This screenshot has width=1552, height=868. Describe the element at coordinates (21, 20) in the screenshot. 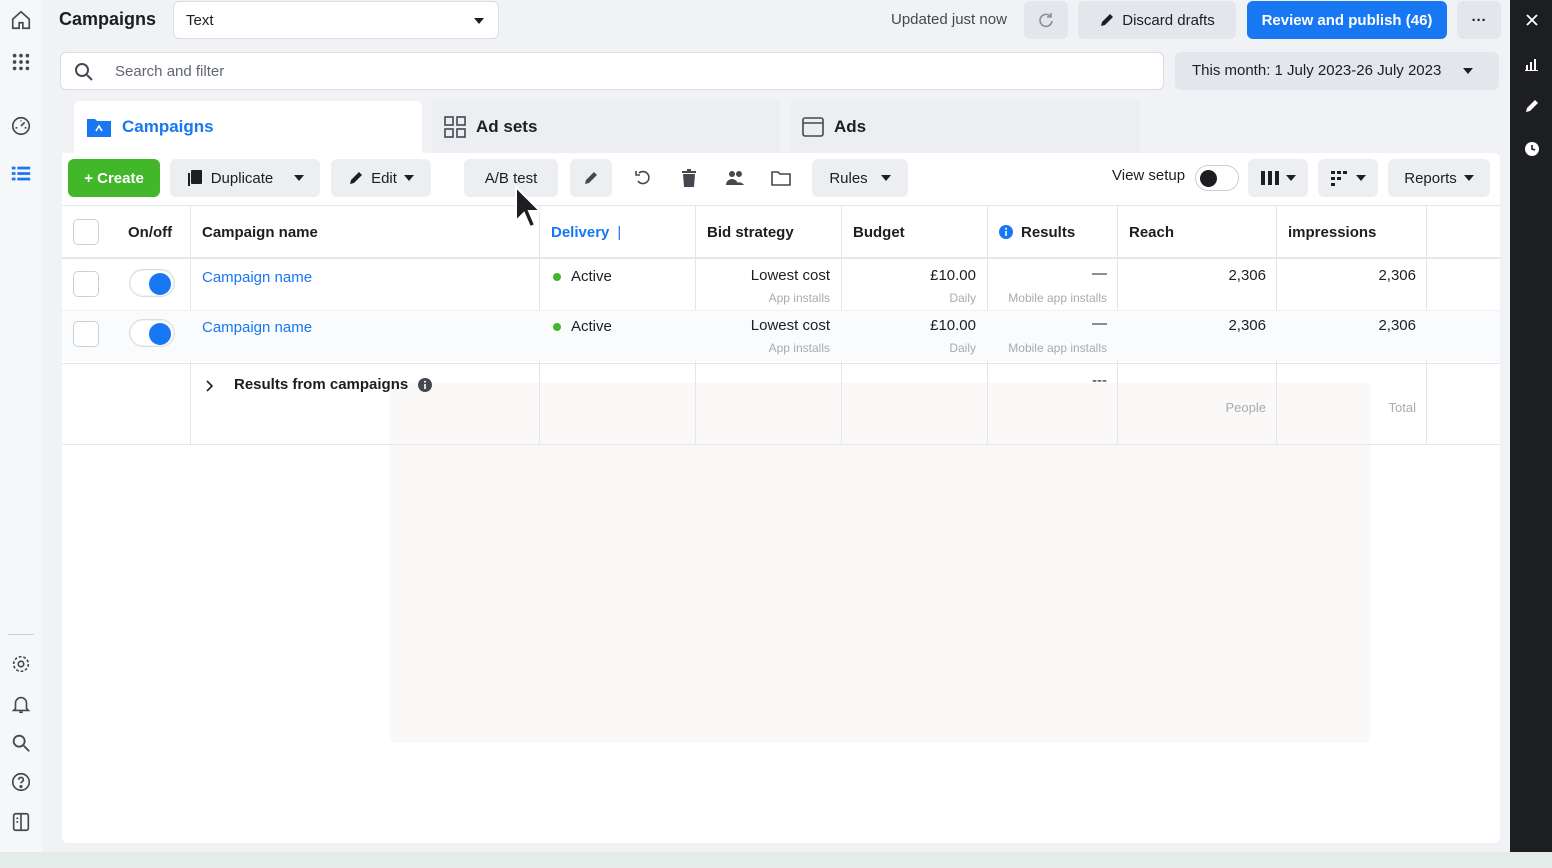

I see `home-icon` at that location.